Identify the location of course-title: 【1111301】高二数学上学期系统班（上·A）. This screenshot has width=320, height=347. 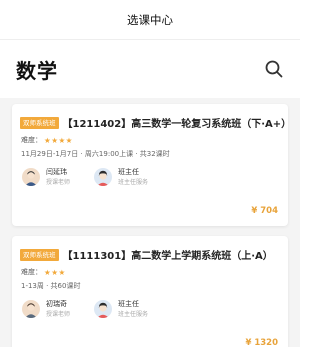
(168, 254).